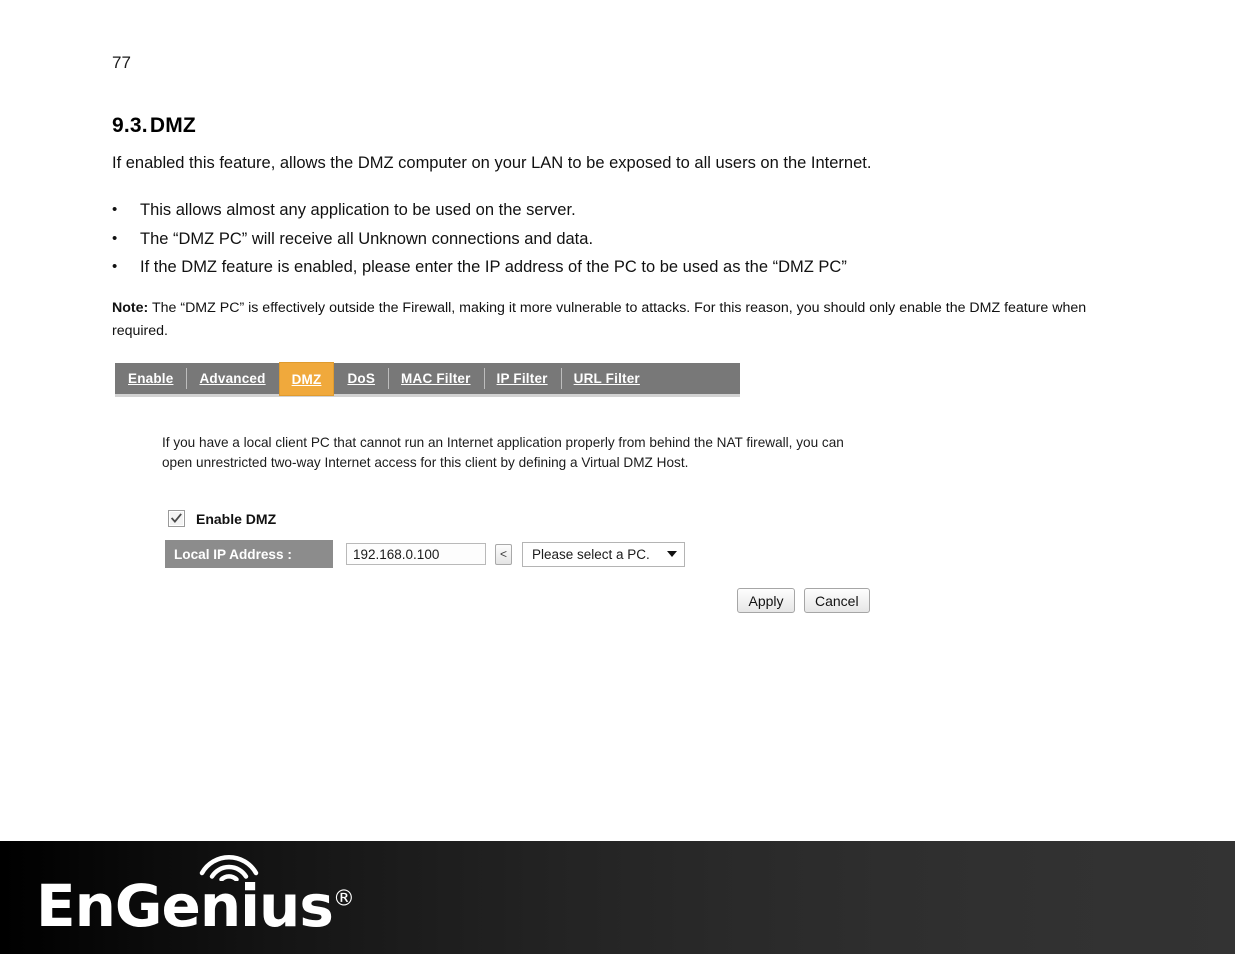 This screenshot has width=1235, height=954. Describe the element at coordinates (606, 378) in the screenshot. I see `tab-url-filter: URL Filter` at that location.